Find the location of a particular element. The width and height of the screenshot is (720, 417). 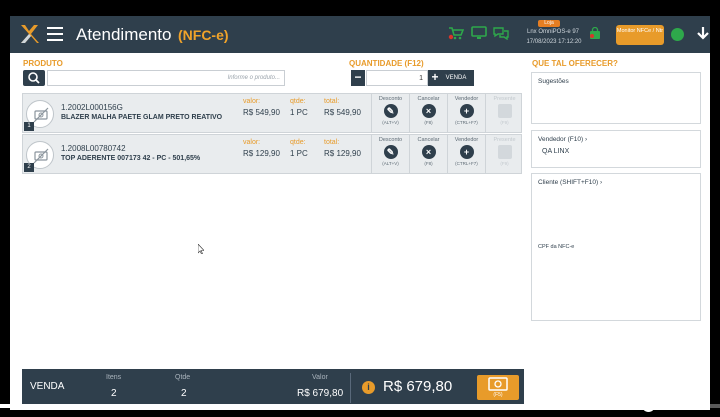

search-button is located at coordinates (34, 78).